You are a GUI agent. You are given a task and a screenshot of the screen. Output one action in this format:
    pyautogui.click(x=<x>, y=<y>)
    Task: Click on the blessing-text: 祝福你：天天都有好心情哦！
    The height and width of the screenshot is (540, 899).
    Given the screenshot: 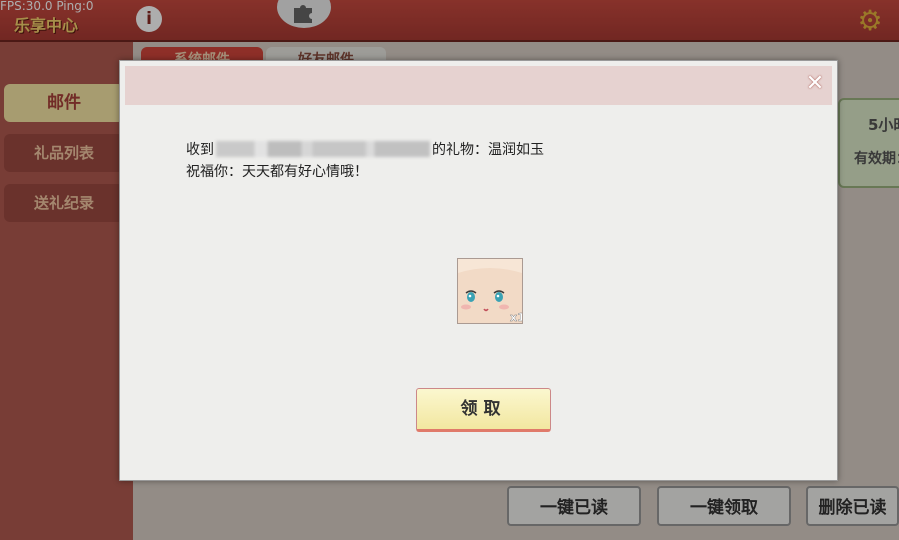 What is the action you would take?
    pyautogui.click(x=277, y=172)
    